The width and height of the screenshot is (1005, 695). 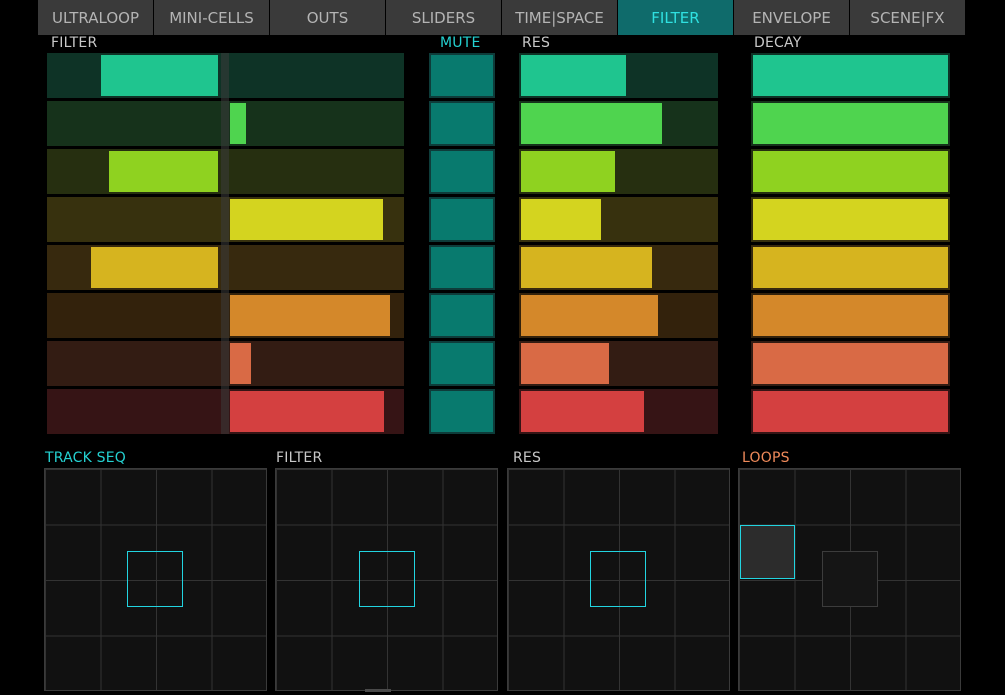 What do you see at coordinates (443, 17) in the screenshot?
I see `tab-sliders: SLIDERS` at bounding box center [443, 17].